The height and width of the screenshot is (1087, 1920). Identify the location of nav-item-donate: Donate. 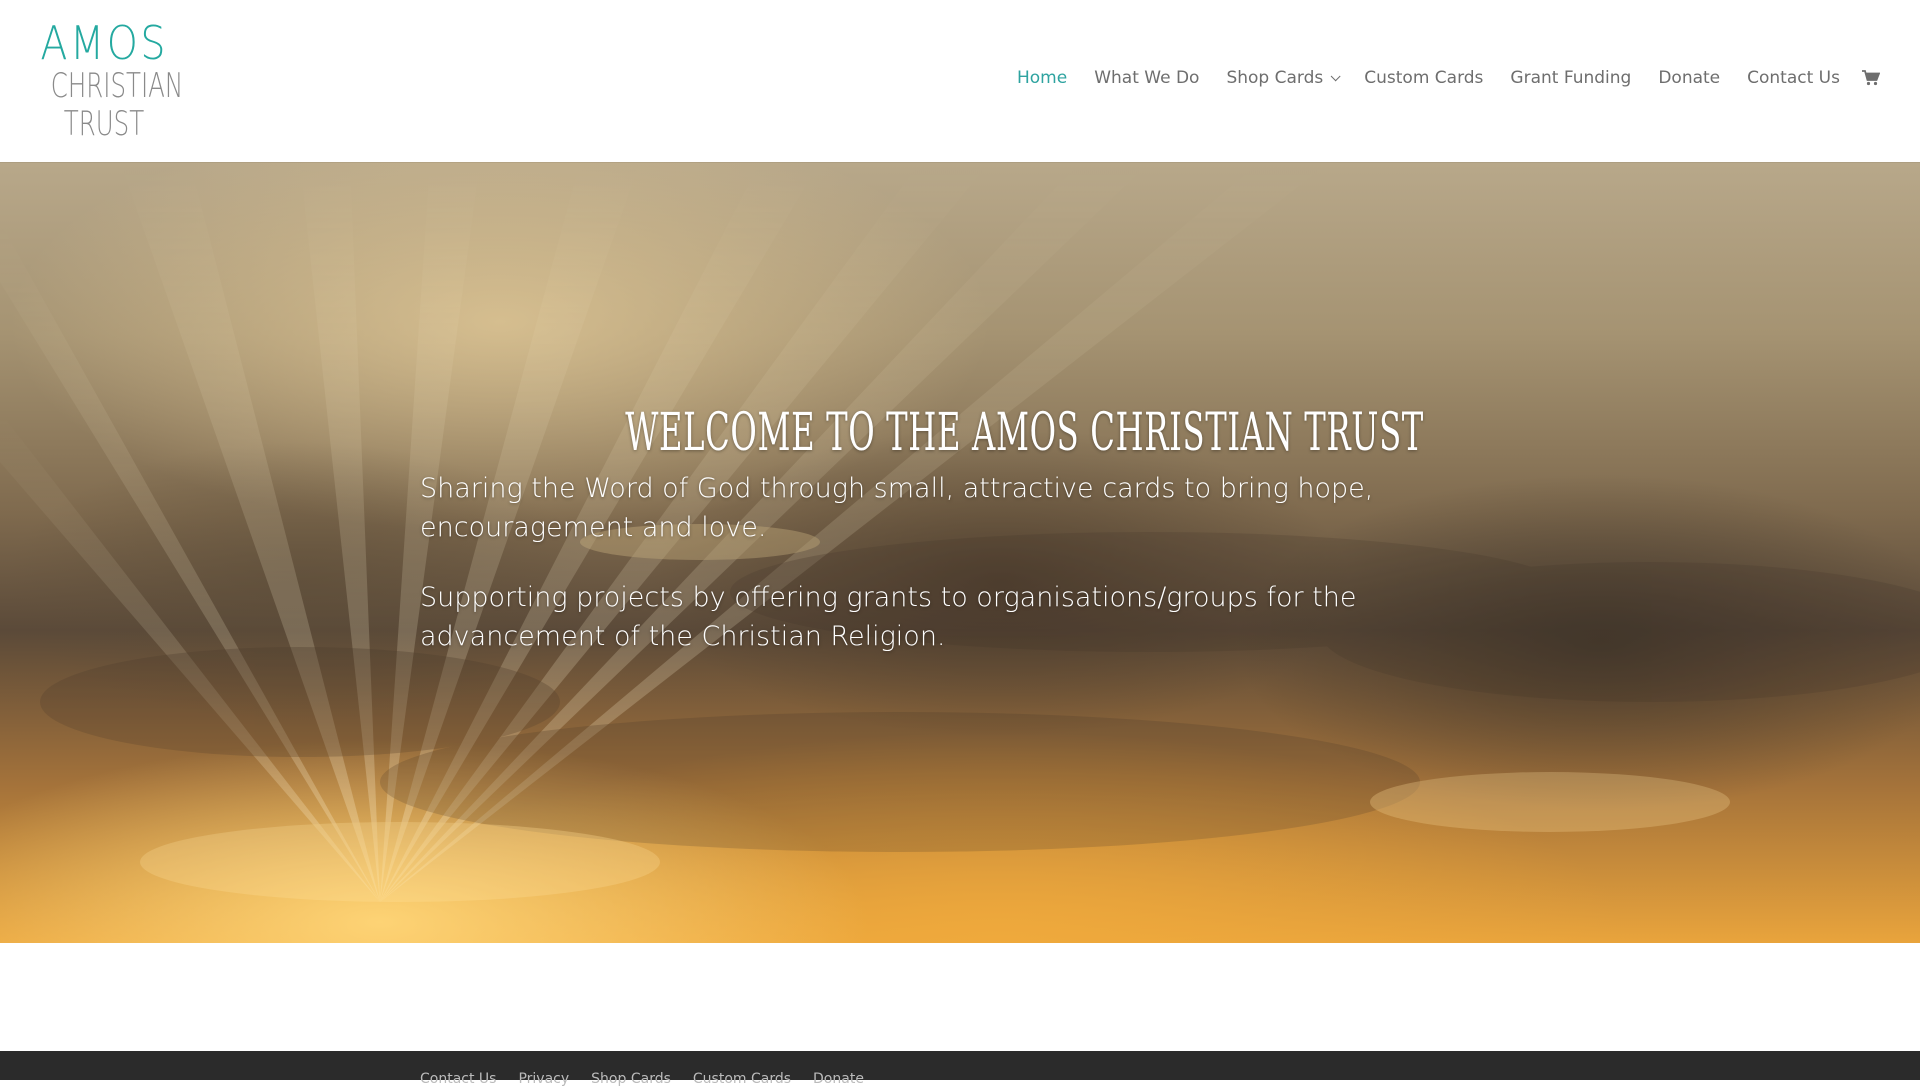
(1689, 78).